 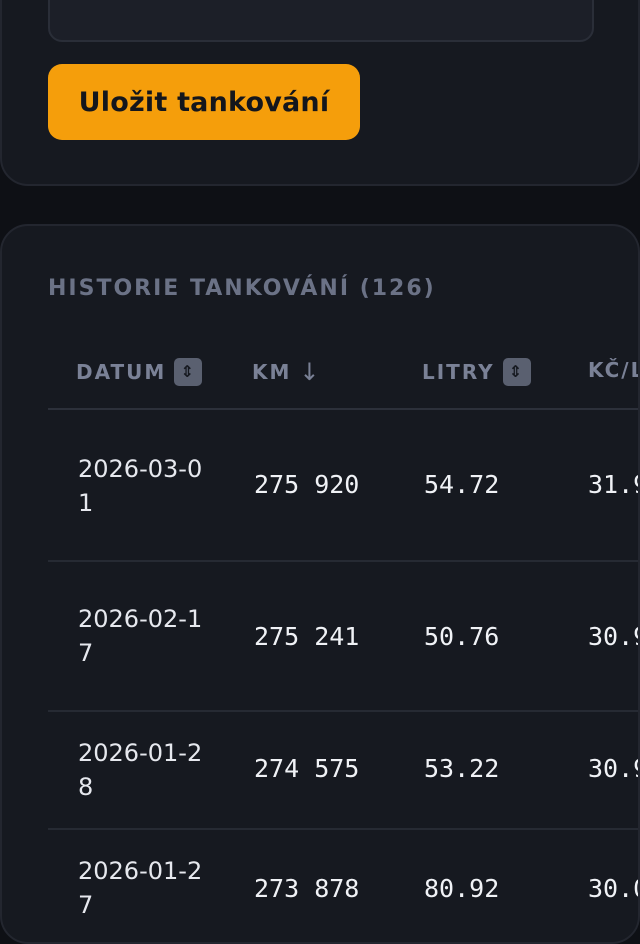 I want to click on column-label-price: KČ/L, so click(x=614, y=370).